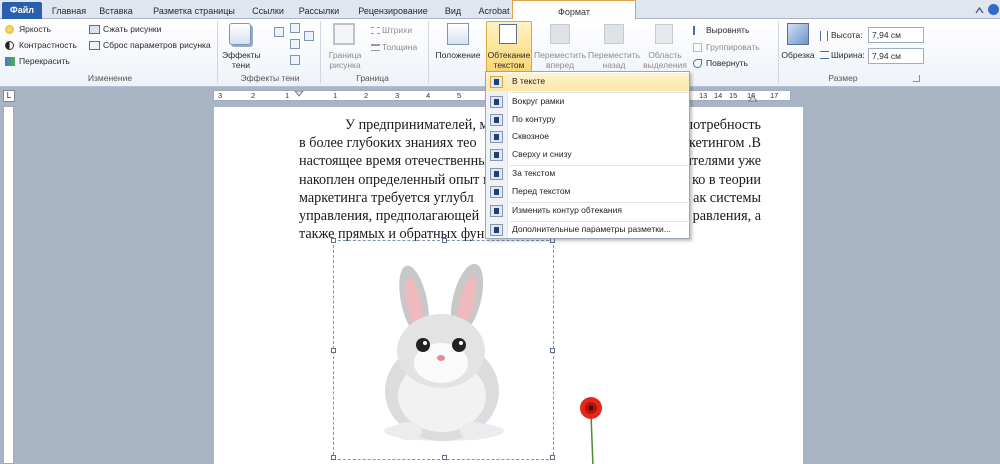 The width and height of the screenshot is (1000, 464). What do you see at coordinates (496, 230) in the screenshot?
I see `layout-options-icon` at bounding box center [496, 230].